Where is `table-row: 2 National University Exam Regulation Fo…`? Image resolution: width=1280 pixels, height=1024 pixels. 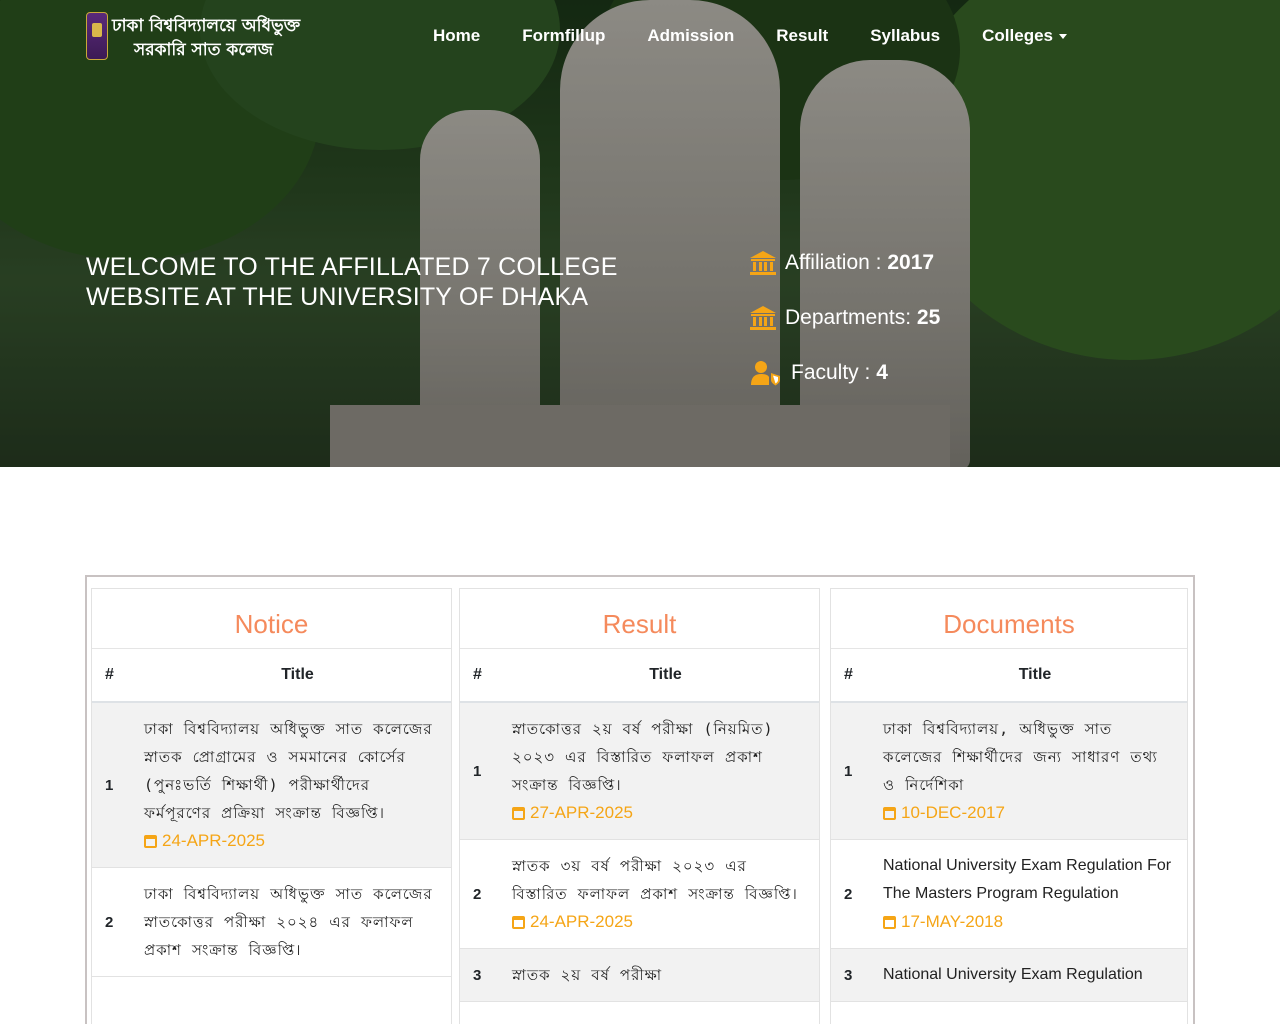 table-row: 2 National University Exam Regulation Fo… is located at coordinates (1009, 894).